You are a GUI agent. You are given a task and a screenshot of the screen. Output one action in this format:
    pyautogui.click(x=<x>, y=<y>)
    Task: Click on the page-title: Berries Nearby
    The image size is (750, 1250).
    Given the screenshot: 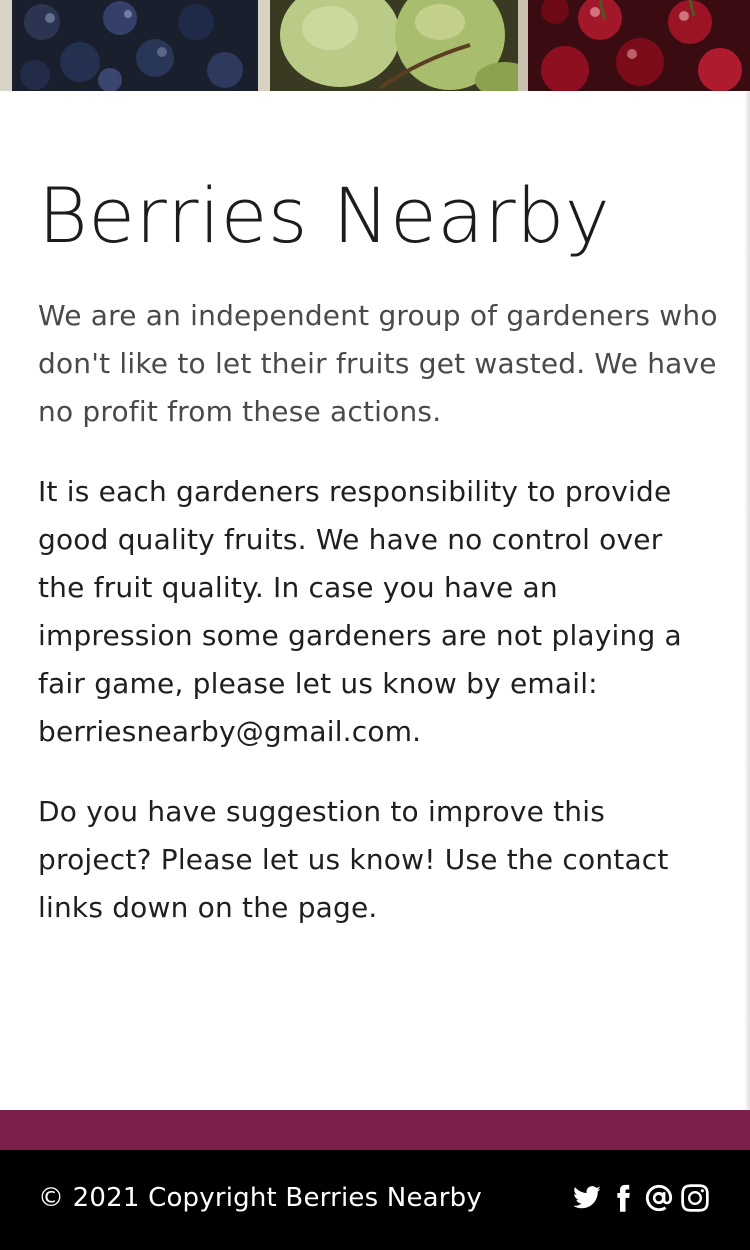 What is the action you would take?
    pyautogui.click(x=324, y=215)
    